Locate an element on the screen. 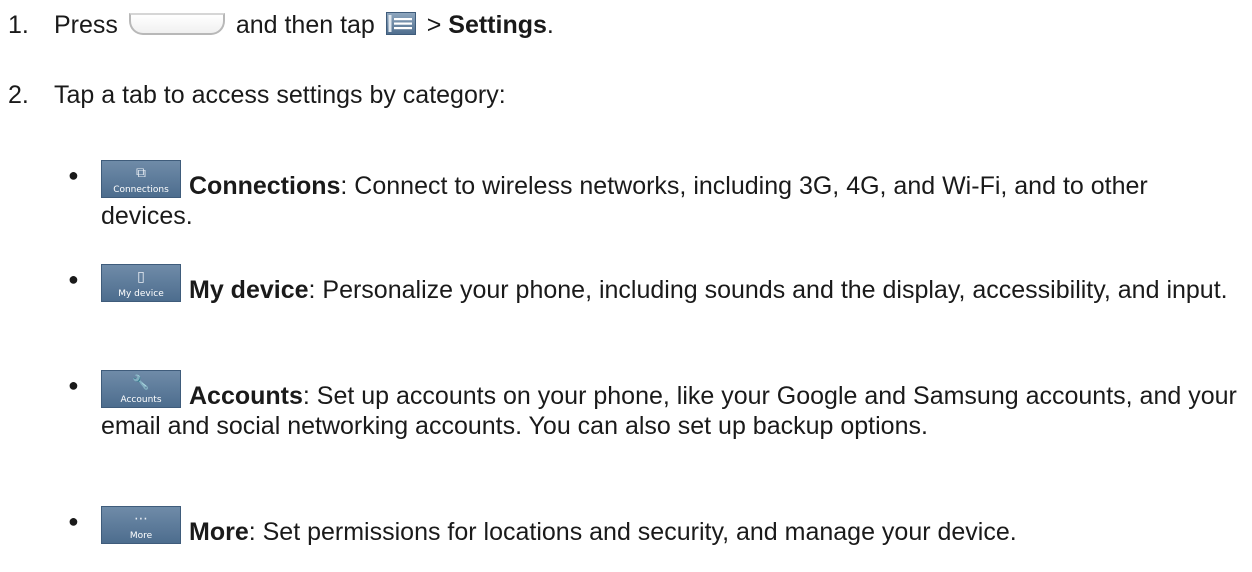  settings-label: Settings is located at coordinates (497, 25).